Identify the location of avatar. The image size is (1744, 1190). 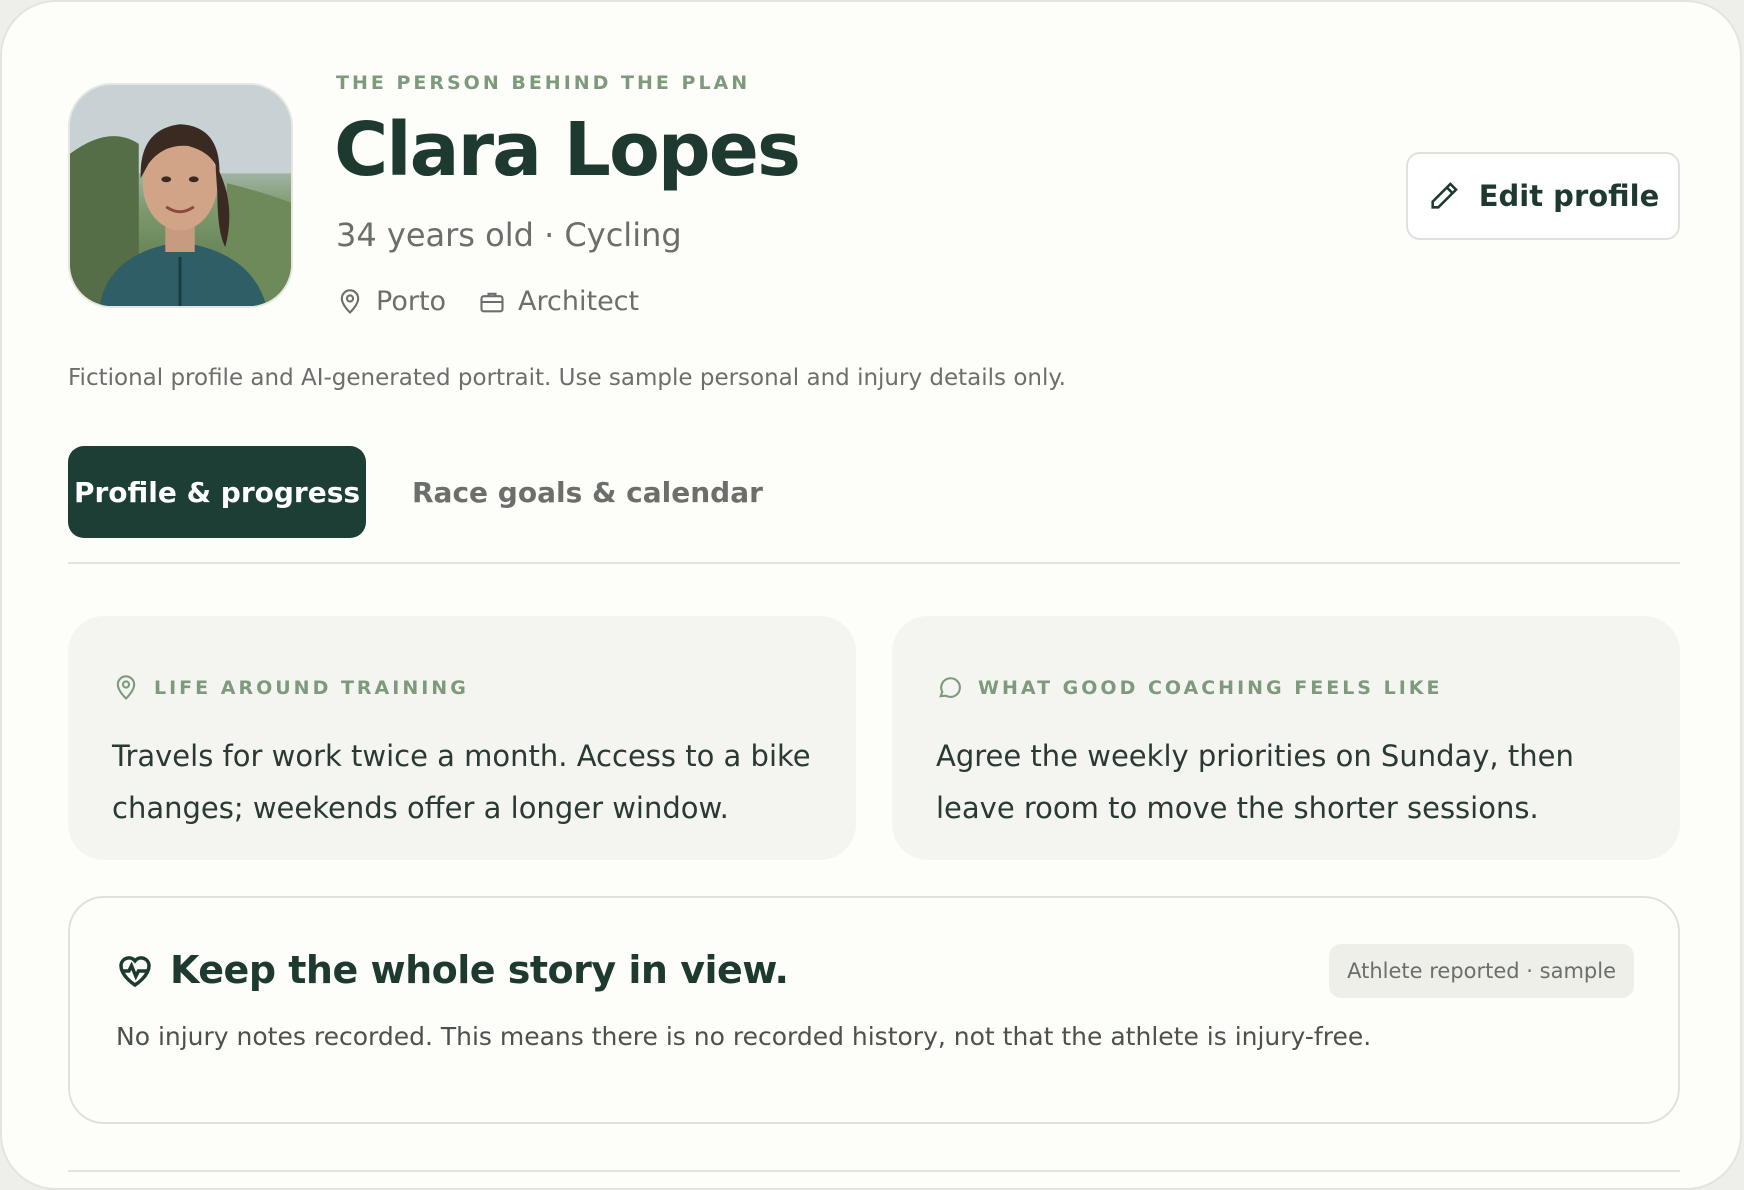
(180, 195).